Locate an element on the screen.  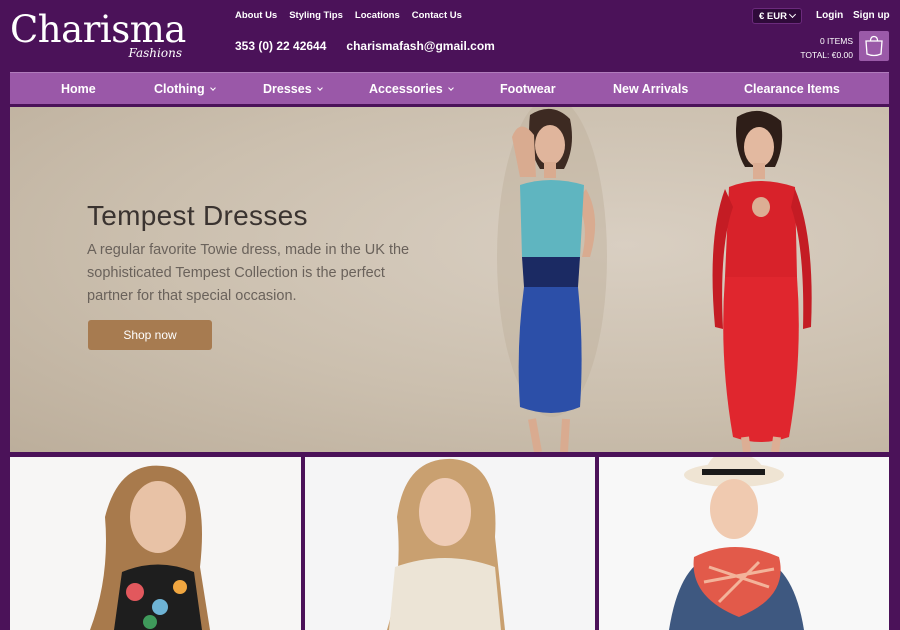
nav-item-footwear: Footwear is located at coordinates (528, 89).